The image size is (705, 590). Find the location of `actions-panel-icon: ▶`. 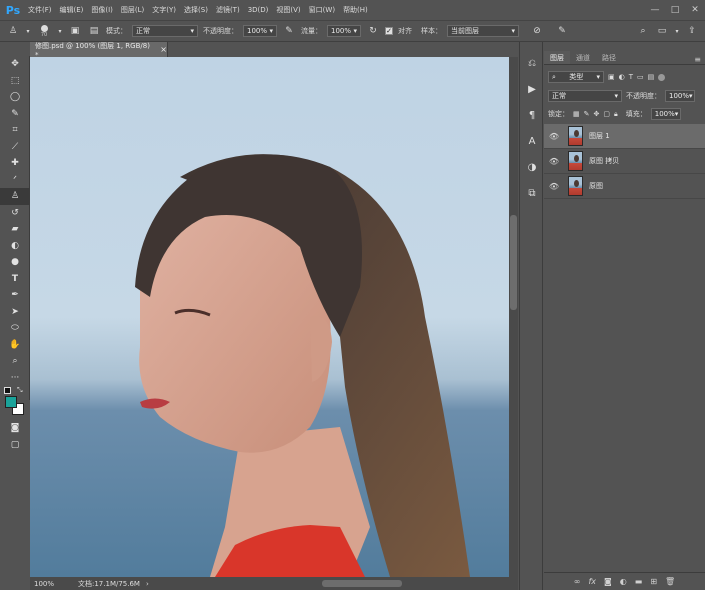

actions-panel-icon: ▶ is located at coordinates (532, 89).